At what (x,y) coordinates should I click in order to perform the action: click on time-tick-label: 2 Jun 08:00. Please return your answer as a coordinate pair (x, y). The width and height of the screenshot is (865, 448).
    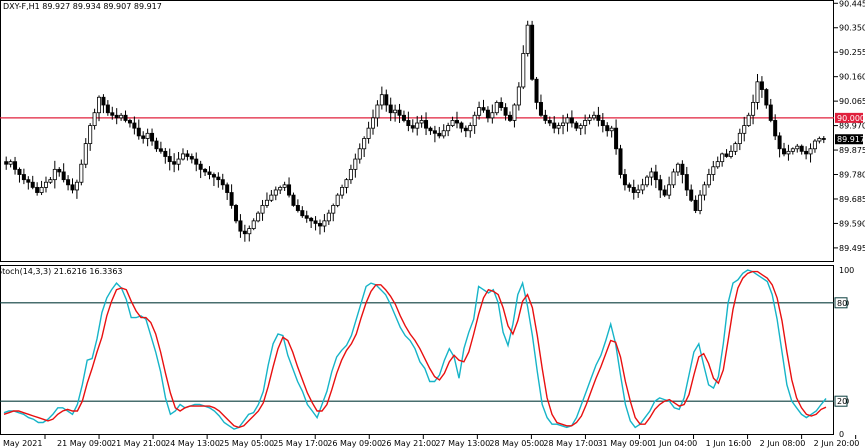
    Looking at the image, I should click on (783, 443).